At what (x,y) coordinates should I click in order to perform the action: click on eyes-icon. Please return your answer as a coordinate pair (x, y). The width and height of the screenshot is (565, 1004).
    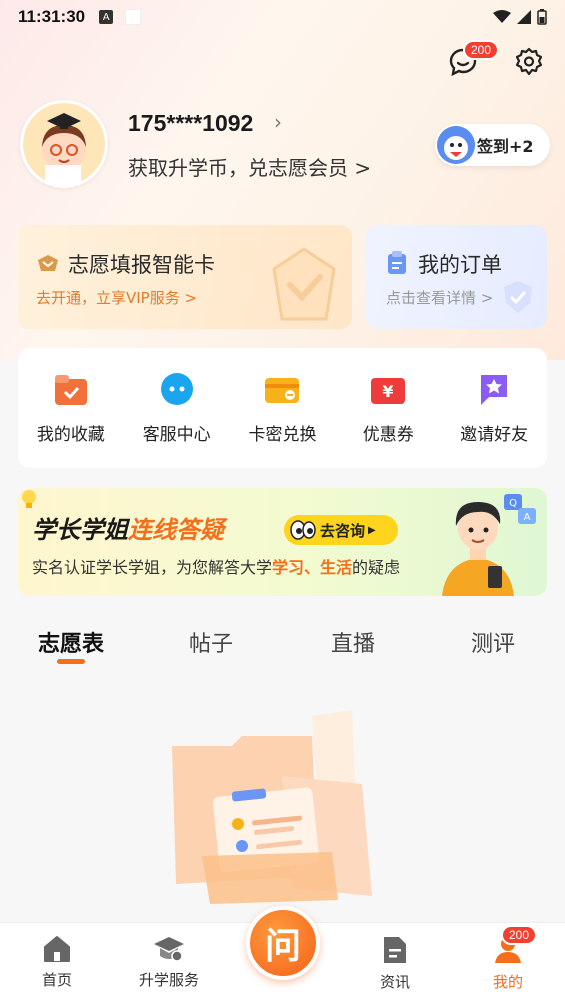
    Looking at the image, I should click on (303, 530).